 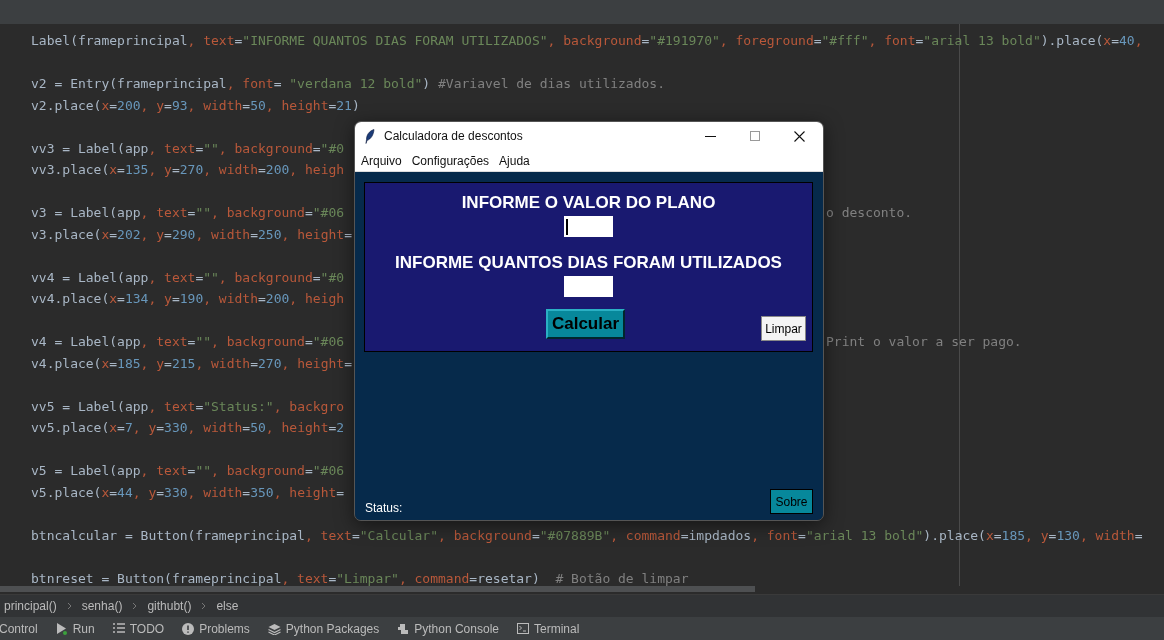 What do you see at coordinates (61, 628) in the screenshot?
I see `play-icon` at bounding box center [61, 628].